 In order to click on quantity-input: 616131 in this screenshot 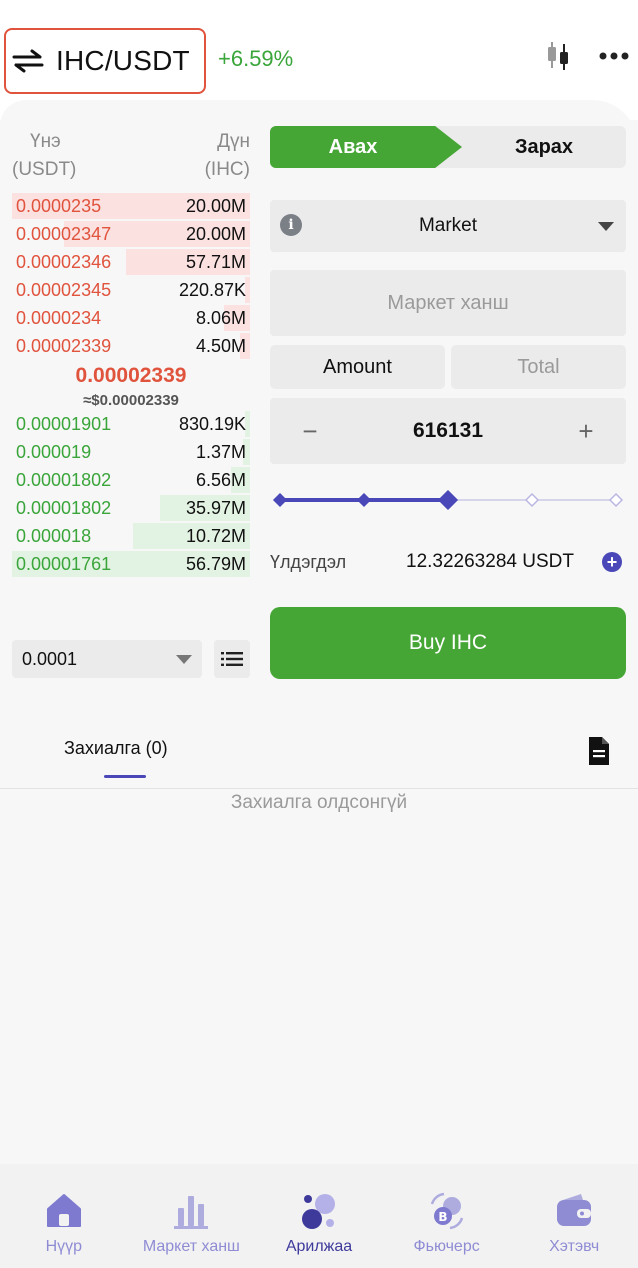, I will do `click(448, 431)`.